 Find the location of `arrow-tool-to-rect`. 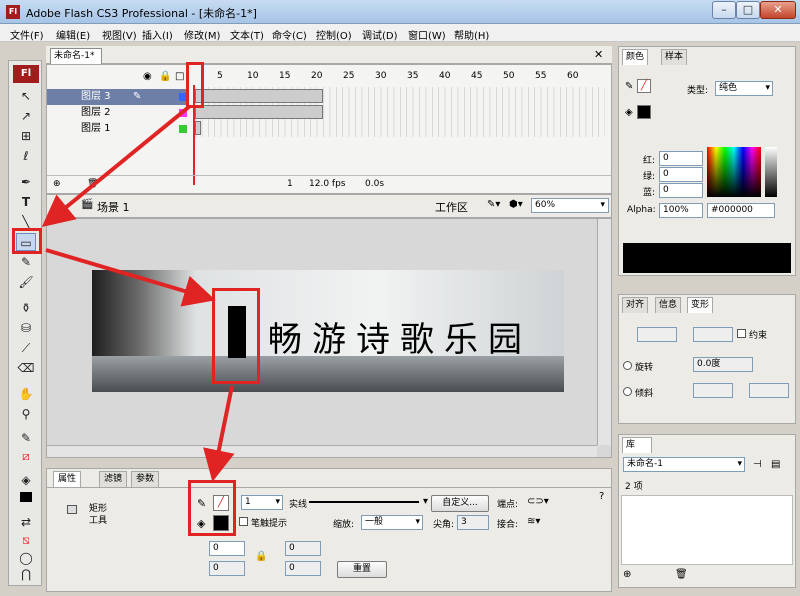

arrow-tool-to-rect is located at coordinates (130, 277).